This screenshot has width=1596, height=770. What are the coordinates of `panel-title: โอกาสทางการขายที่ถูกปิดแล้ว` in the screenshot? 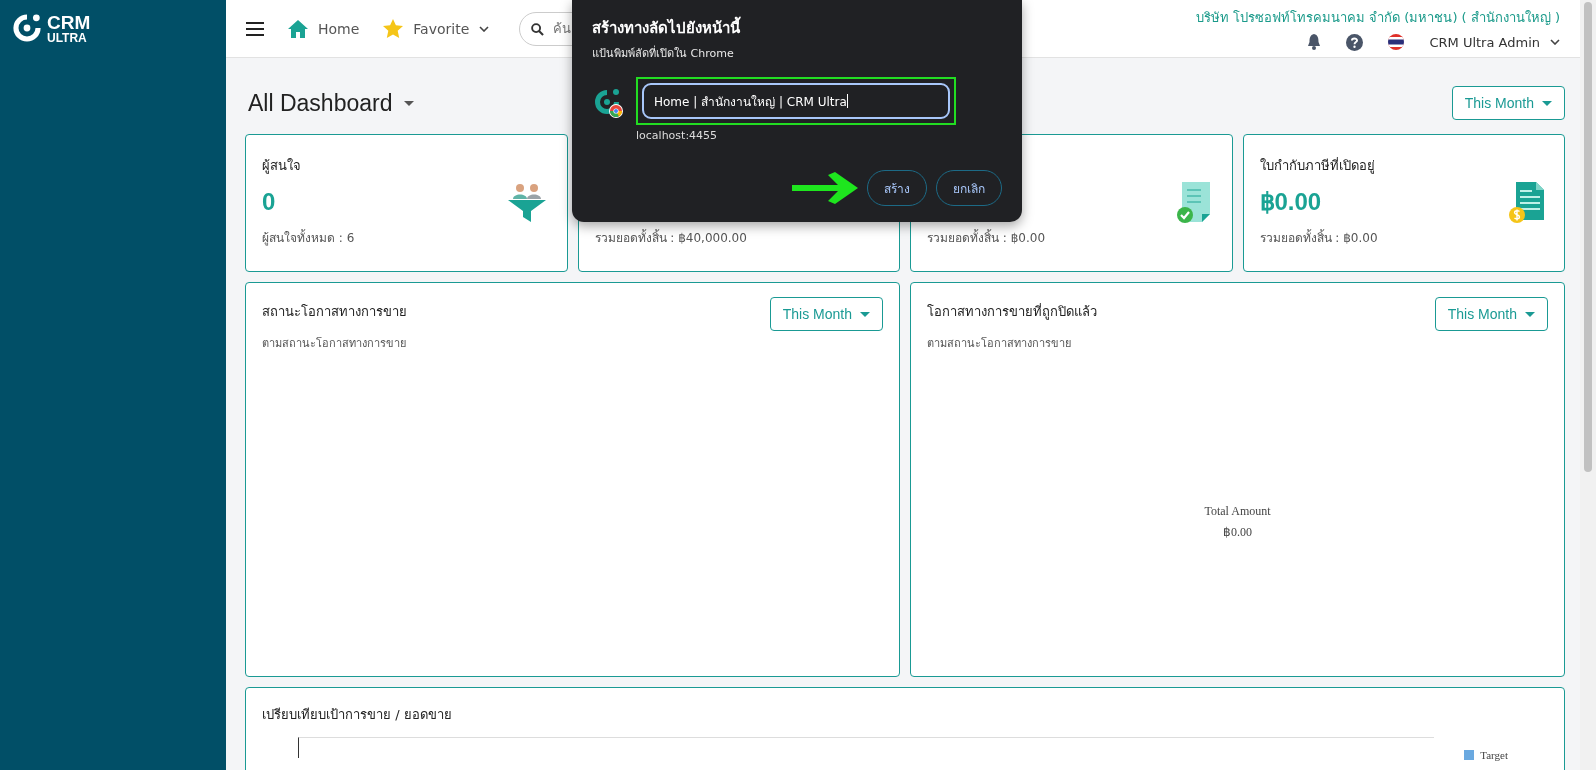 It's located at (1012, 312).